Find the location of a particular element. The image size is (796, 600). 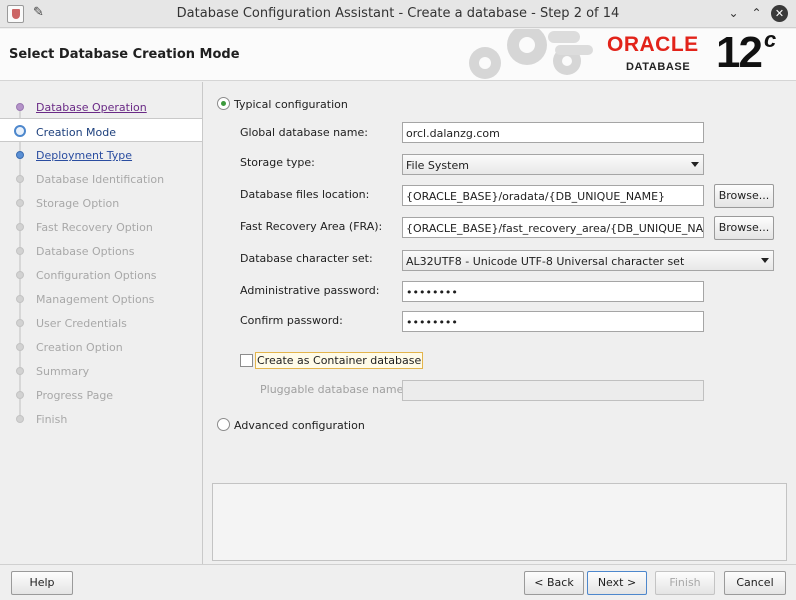

pdb-name-input is located at coordinates (553, 390).